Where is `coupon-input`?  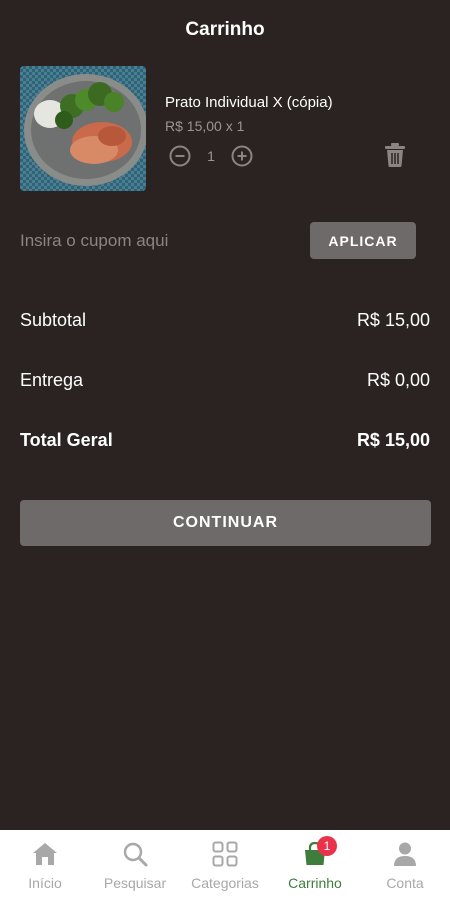
coupon-input is located at coordinates (155, 241).